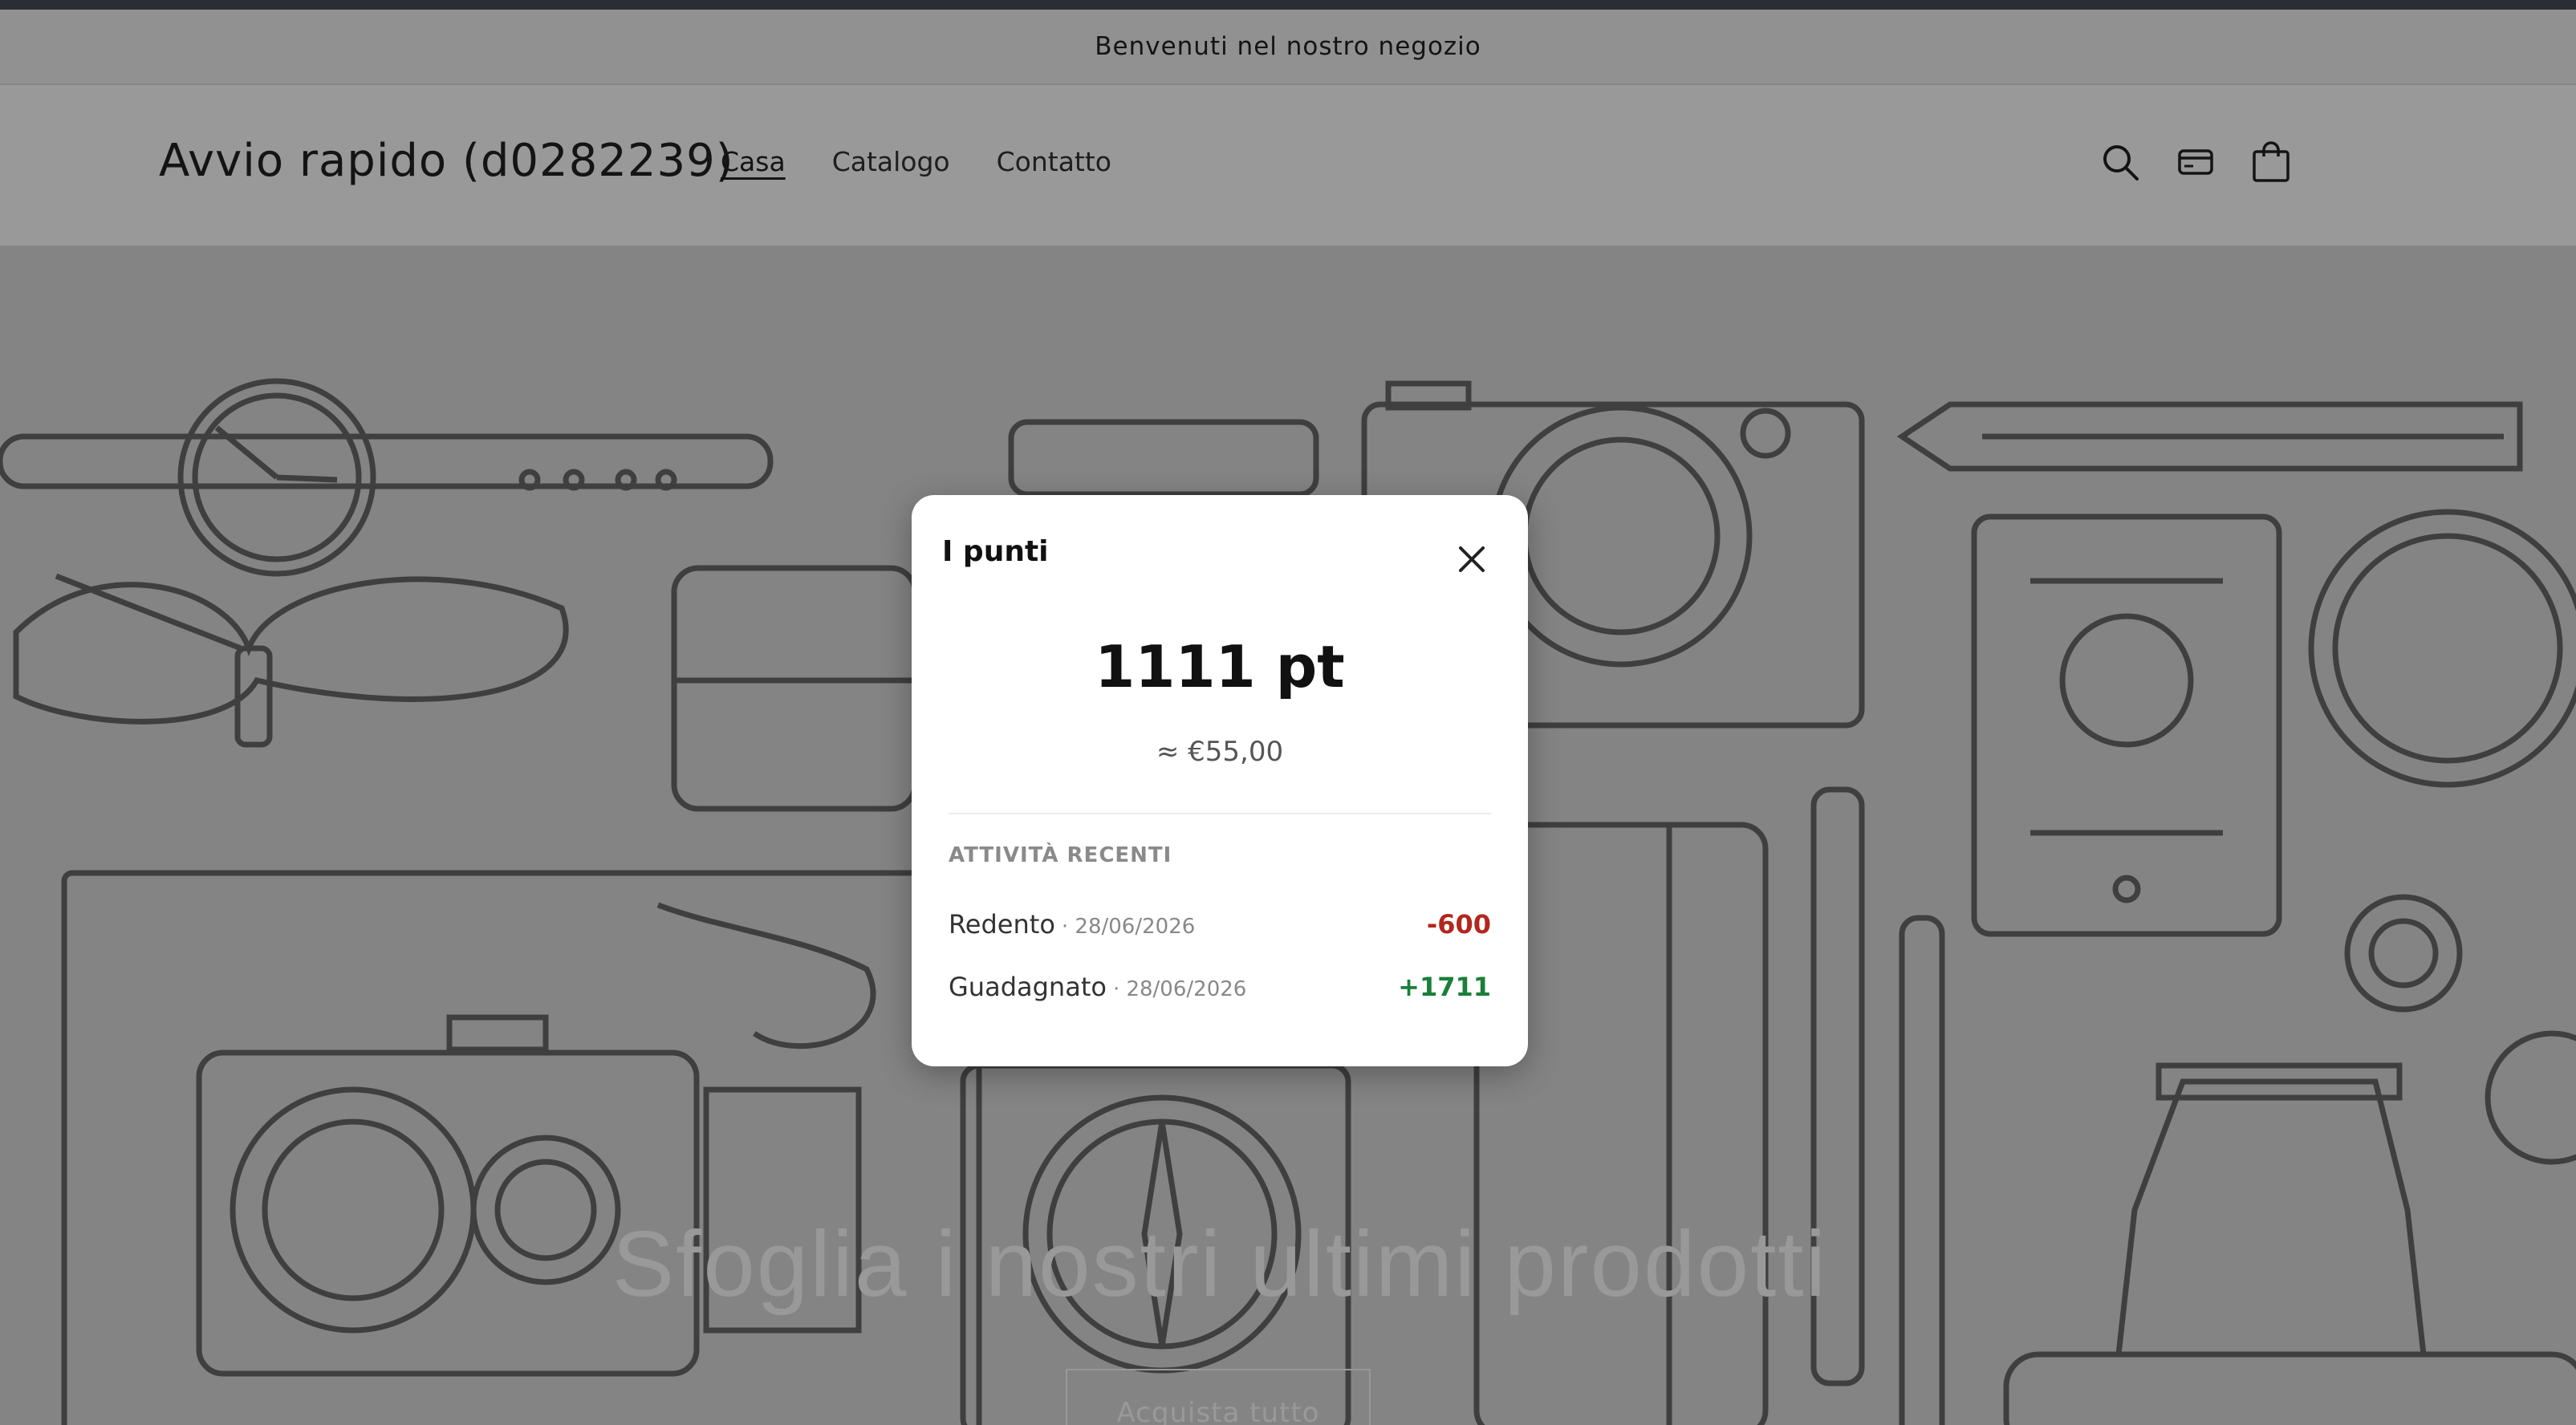  What do you see at coordinates (1444, 987) in the screenshot?
I see `activity-value: +1711` at bounding box center [1444, 987].